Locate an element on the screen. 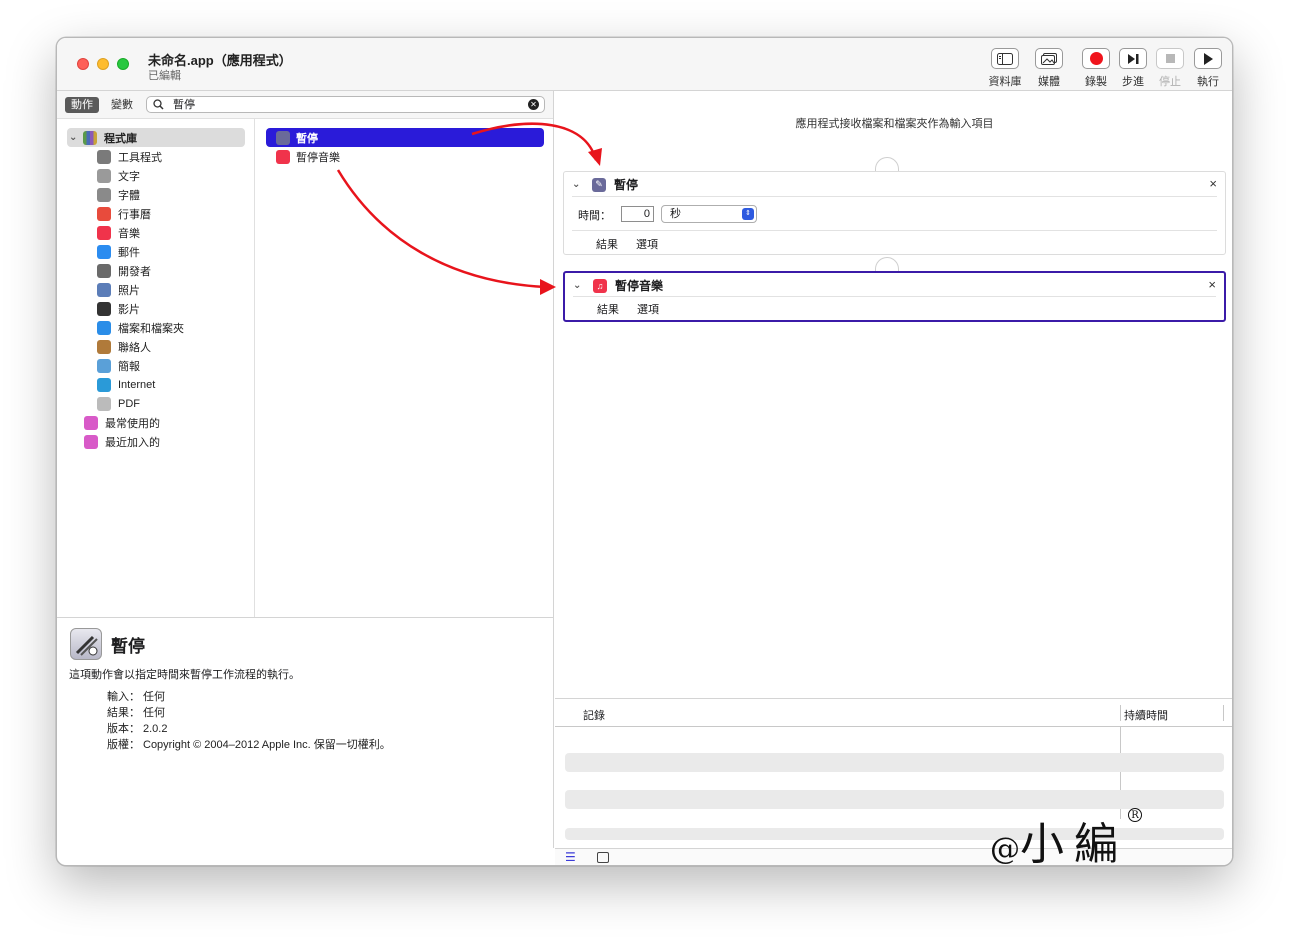  library-item-label: 簡報 is located at coordinates (129, 366).